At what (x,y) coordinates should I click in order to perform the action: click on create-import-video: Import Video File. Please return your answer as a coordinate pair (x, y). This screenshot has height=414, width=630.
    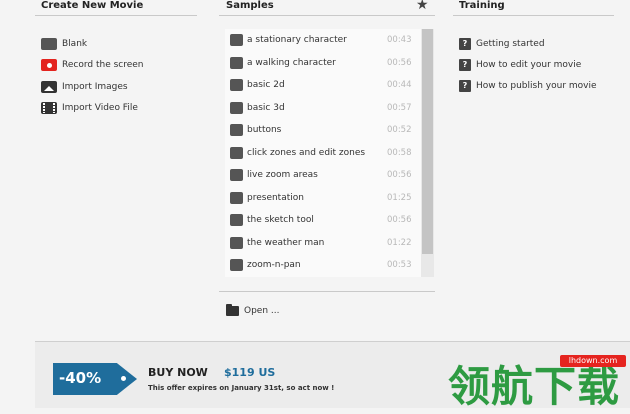
    Looking at the image, I should click on (92, 109).